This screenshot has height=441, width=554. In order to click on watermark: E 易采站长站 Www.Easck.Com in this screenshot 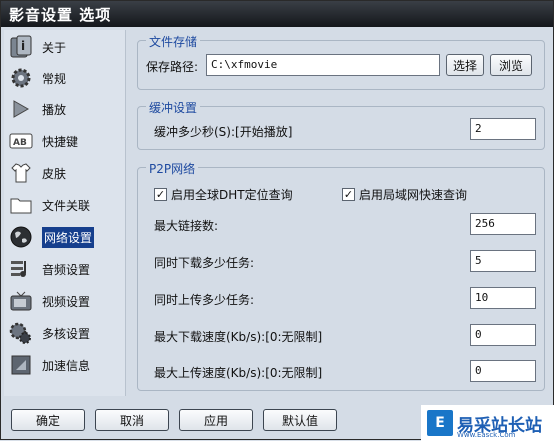, I will do `click(487, 423)`.